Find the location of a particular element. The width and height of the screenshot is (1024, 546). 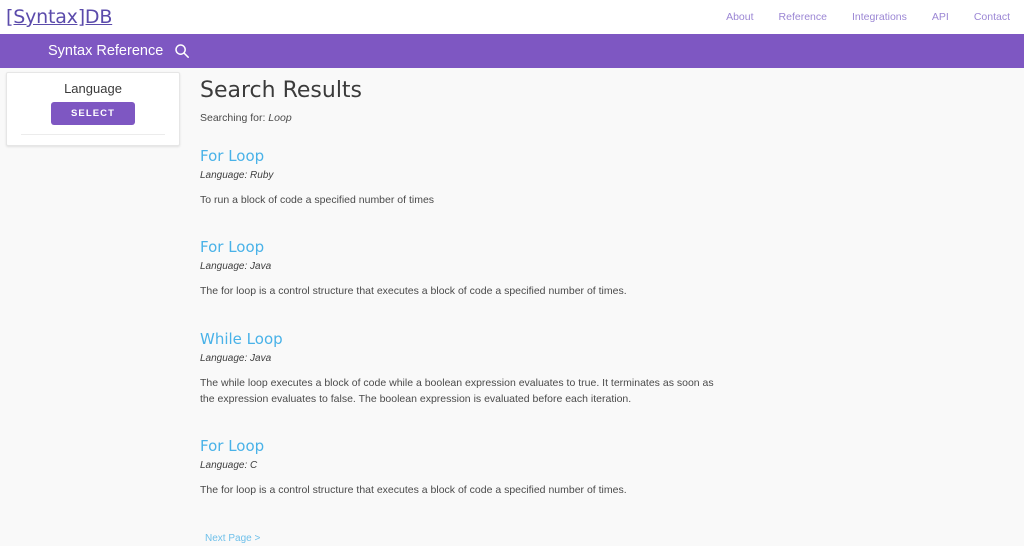

pagination: Next Page > is located at coordinates (612, 537).